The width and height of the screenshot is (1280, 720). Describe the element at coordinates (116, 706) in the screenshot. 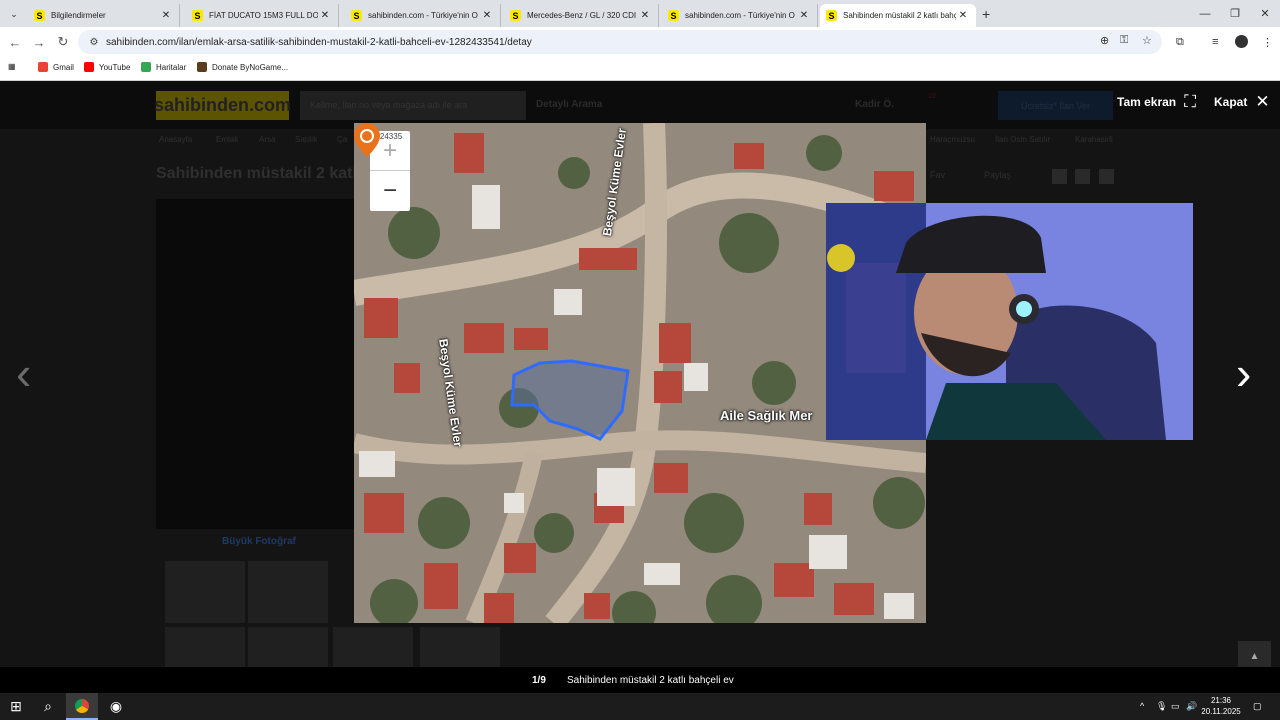

I see `obs-taskbar-icon: ◉` at that location.